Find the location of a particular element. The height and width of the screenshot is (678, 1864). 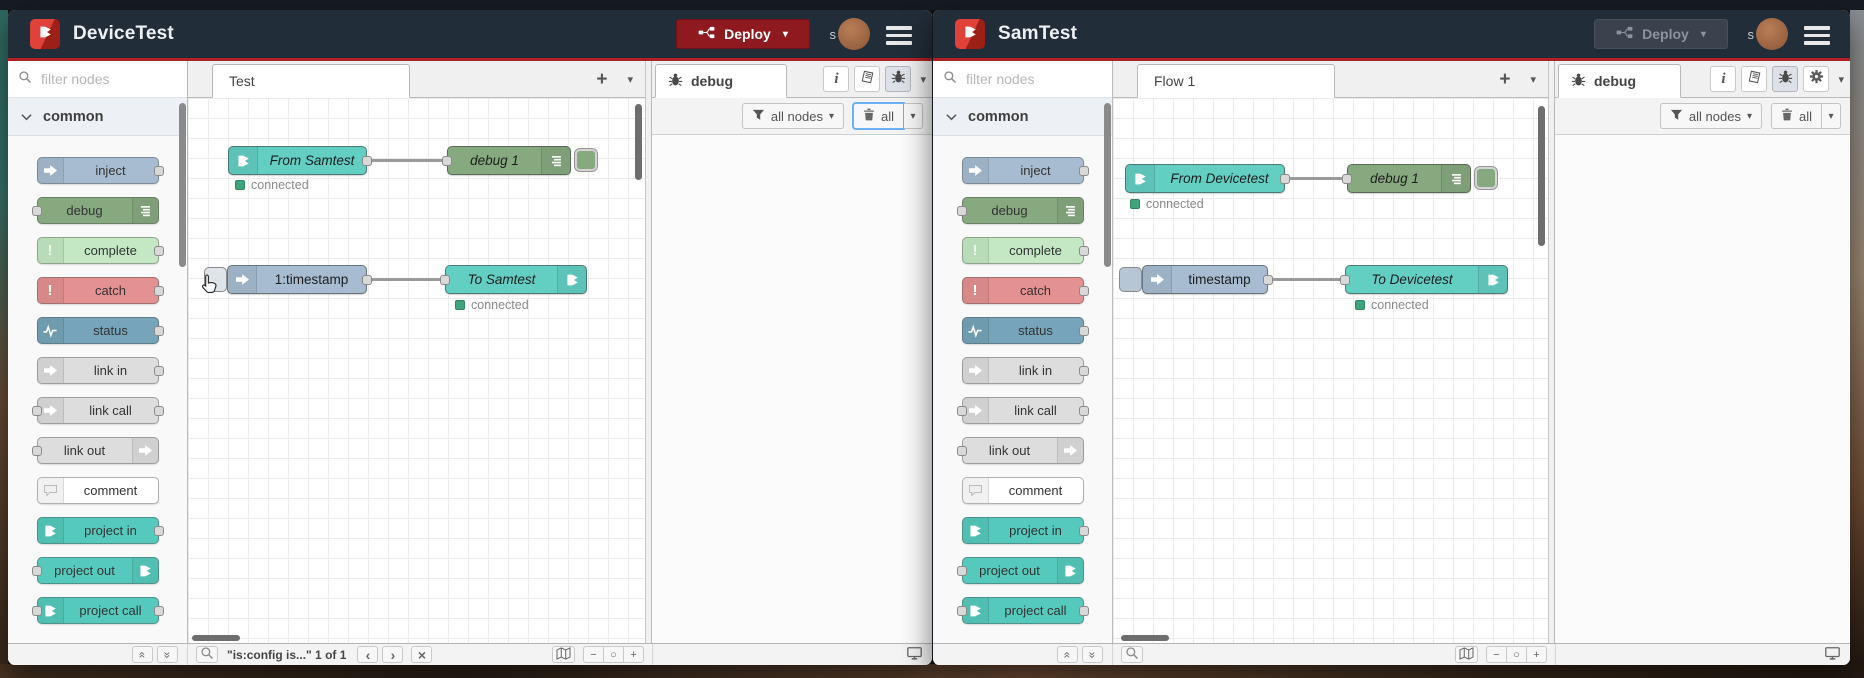

node-inject-timestamp: 1:timestamp is located at coordinates (288, 279).